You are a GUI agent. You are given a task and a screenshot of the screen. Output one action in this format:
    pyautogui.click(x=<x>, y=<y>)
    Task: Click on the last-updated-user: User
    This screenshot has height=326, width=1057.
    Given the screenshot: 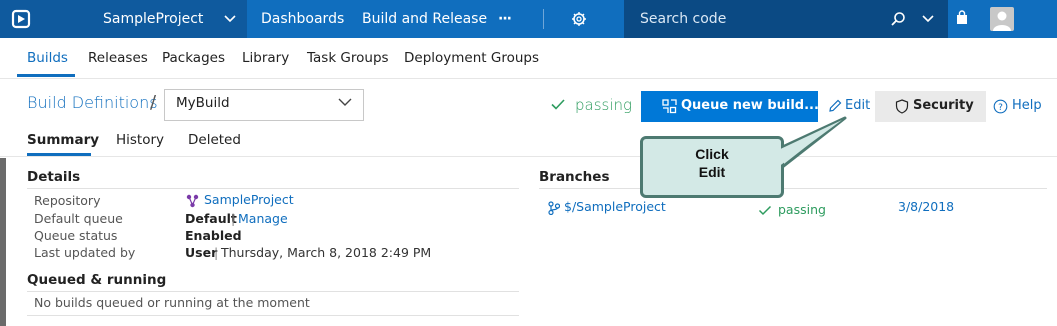 What is the action you would take?
    pyautogui.click(x=201, y=252)
    